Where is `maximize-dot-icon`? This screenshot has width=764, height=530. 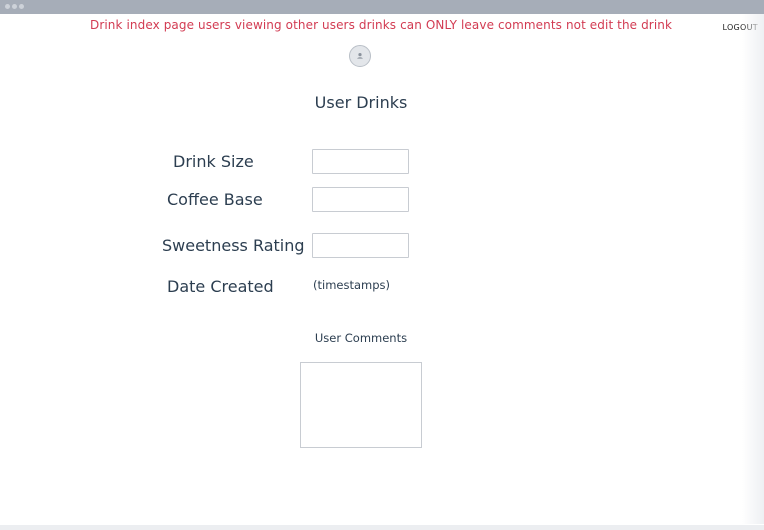
maximize-dot-icon is located at coordinates (21, 6).